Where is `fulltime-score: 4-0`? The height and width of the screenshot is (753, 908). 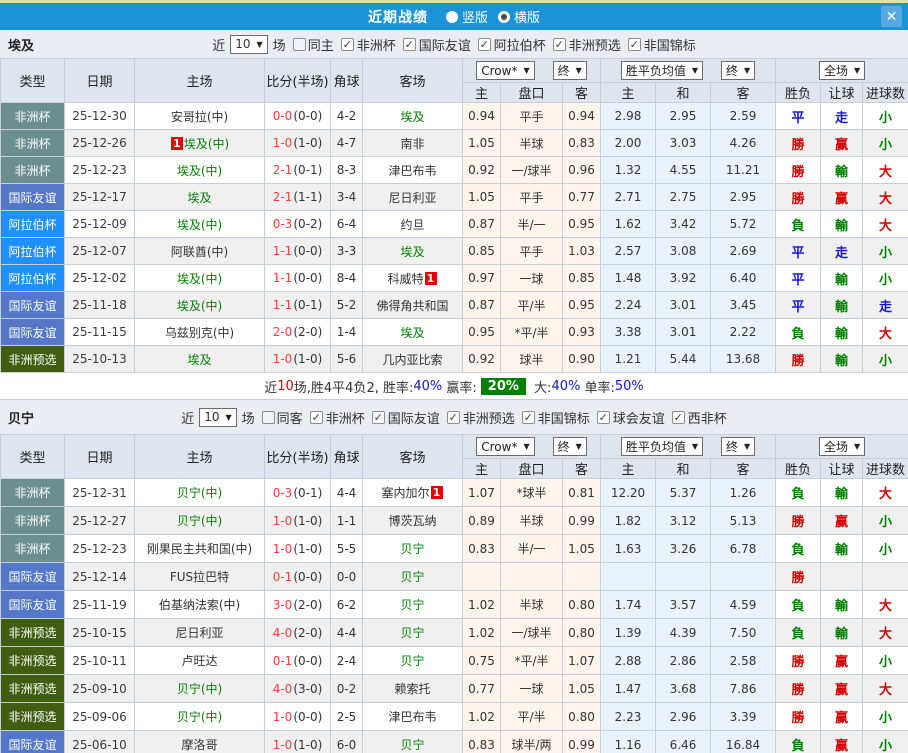 fulltime-score: 4-0 is located at coordinates (282, 632).